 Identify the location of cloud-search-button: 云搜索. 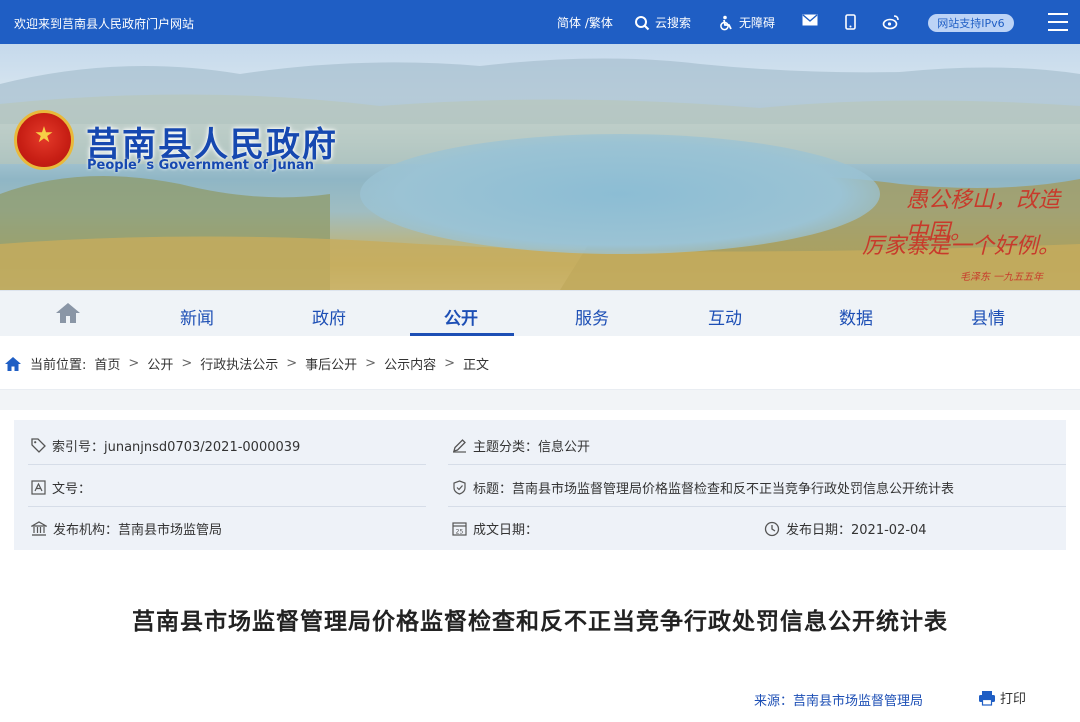
(662, 22).